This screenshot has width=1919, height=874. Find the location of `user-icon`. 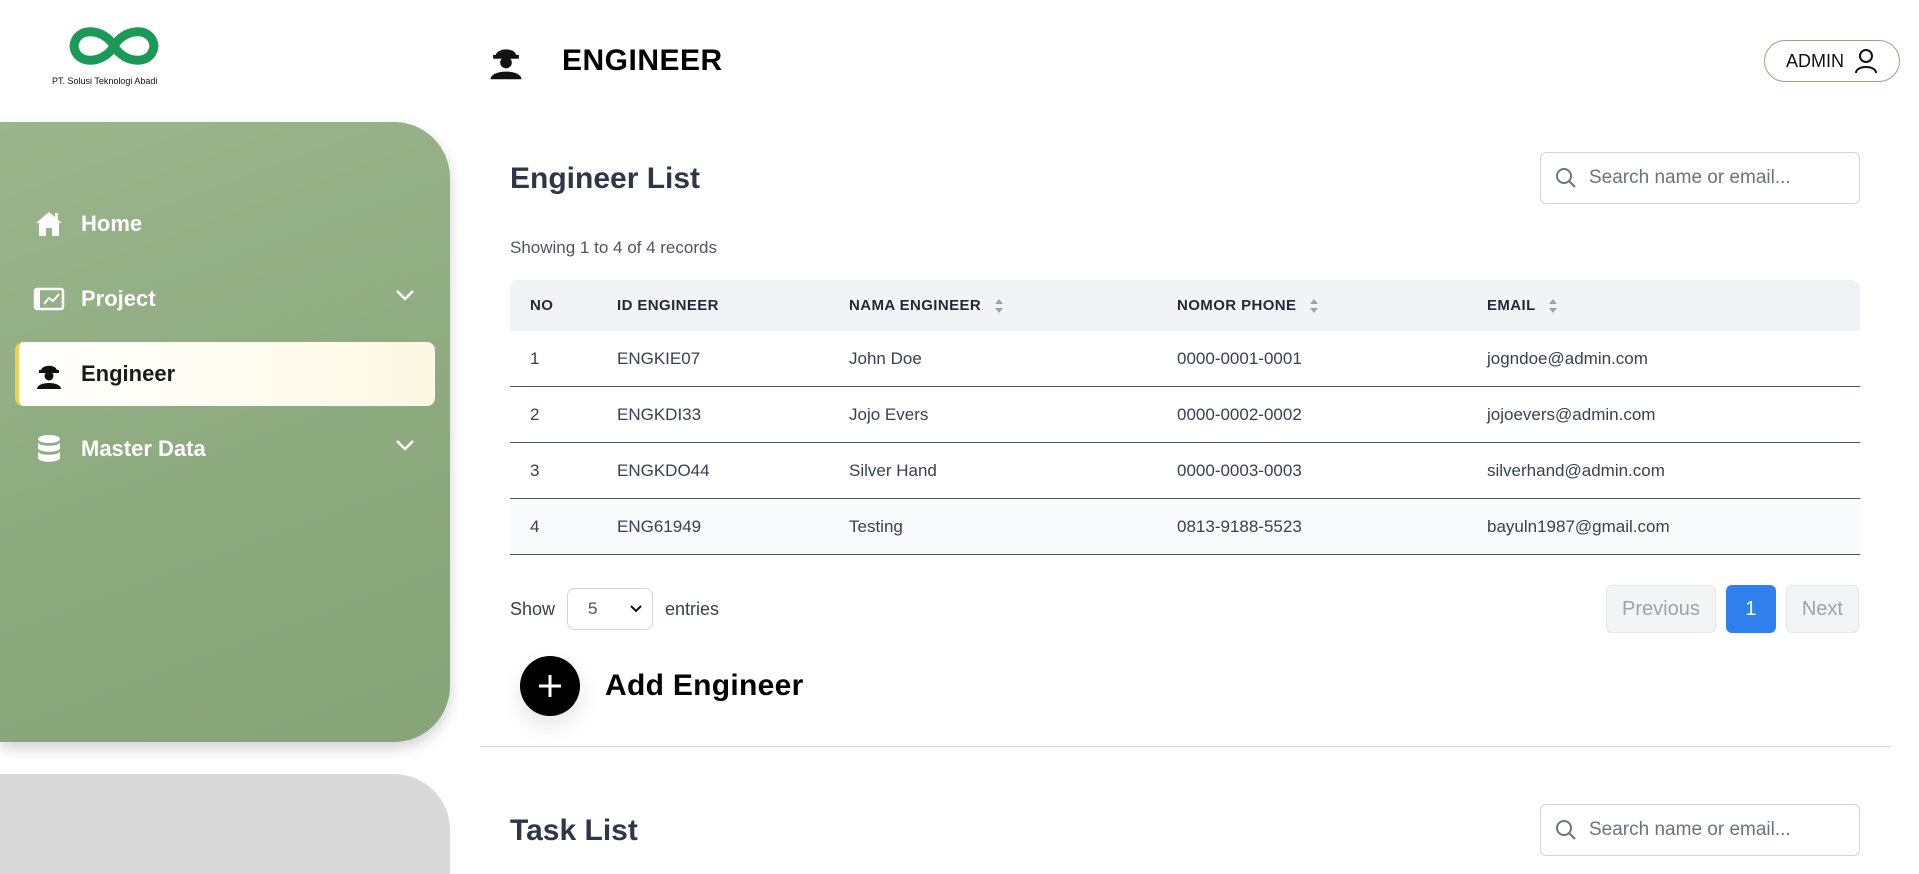

user-icon is located at coordinates (1866, 61).